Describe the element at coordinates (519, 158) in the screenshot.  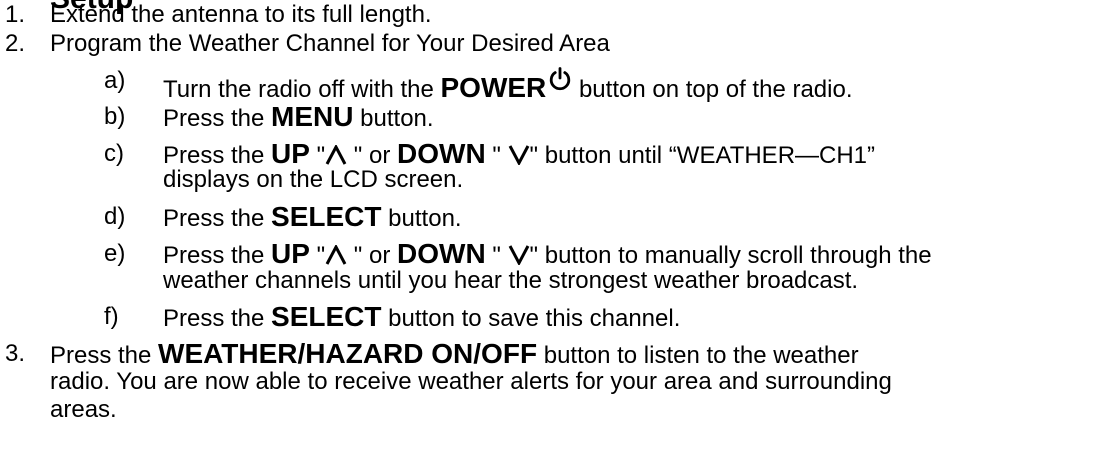
I see `down-arrow-icon` at that location.